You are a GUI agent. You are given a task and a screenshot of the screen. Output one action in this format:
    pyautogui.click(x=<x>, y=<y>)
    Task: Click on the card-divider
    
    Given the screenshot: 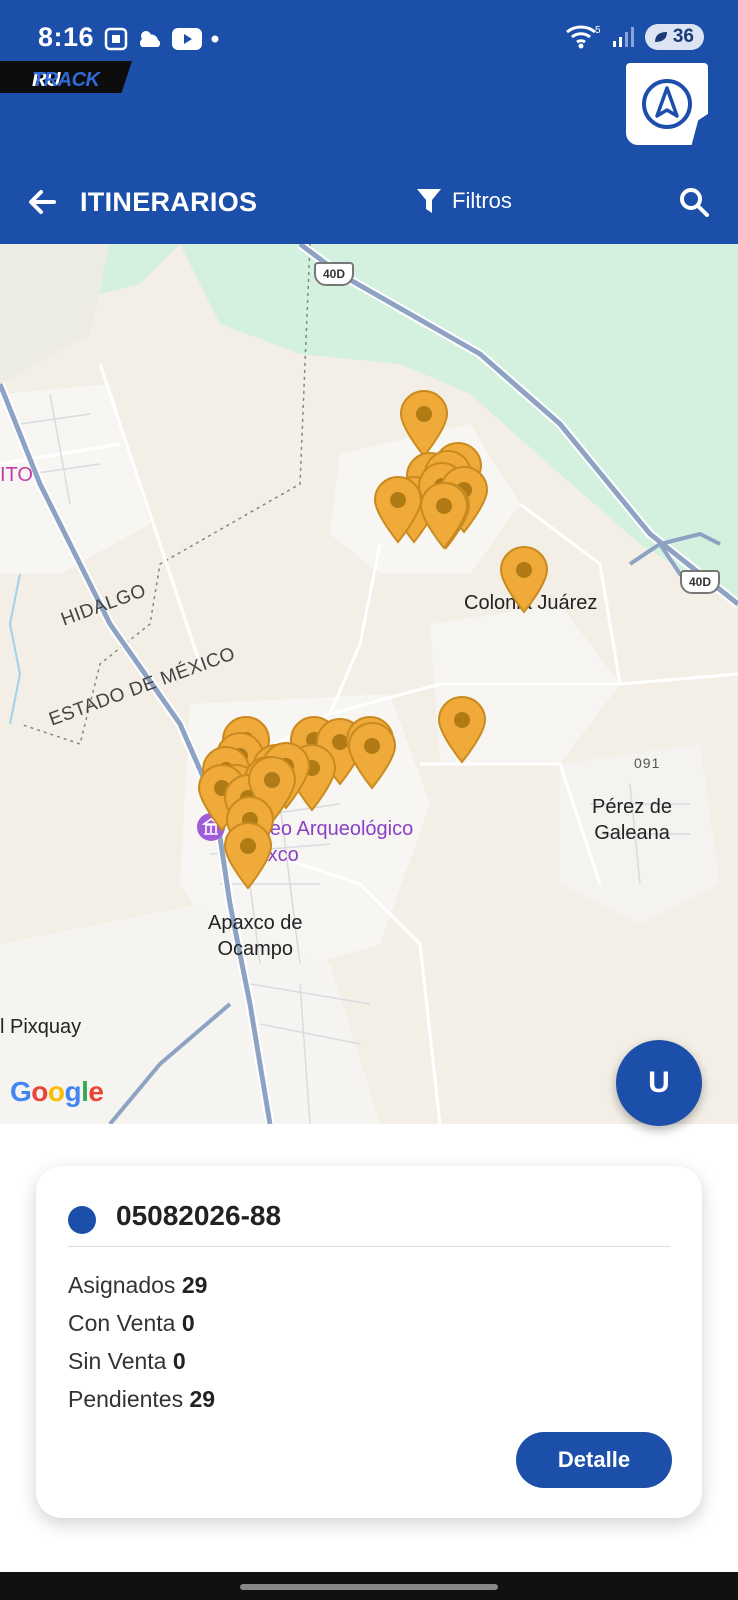 What is the action you would take?
    pyautogui.click(x=369, y=1246)
    